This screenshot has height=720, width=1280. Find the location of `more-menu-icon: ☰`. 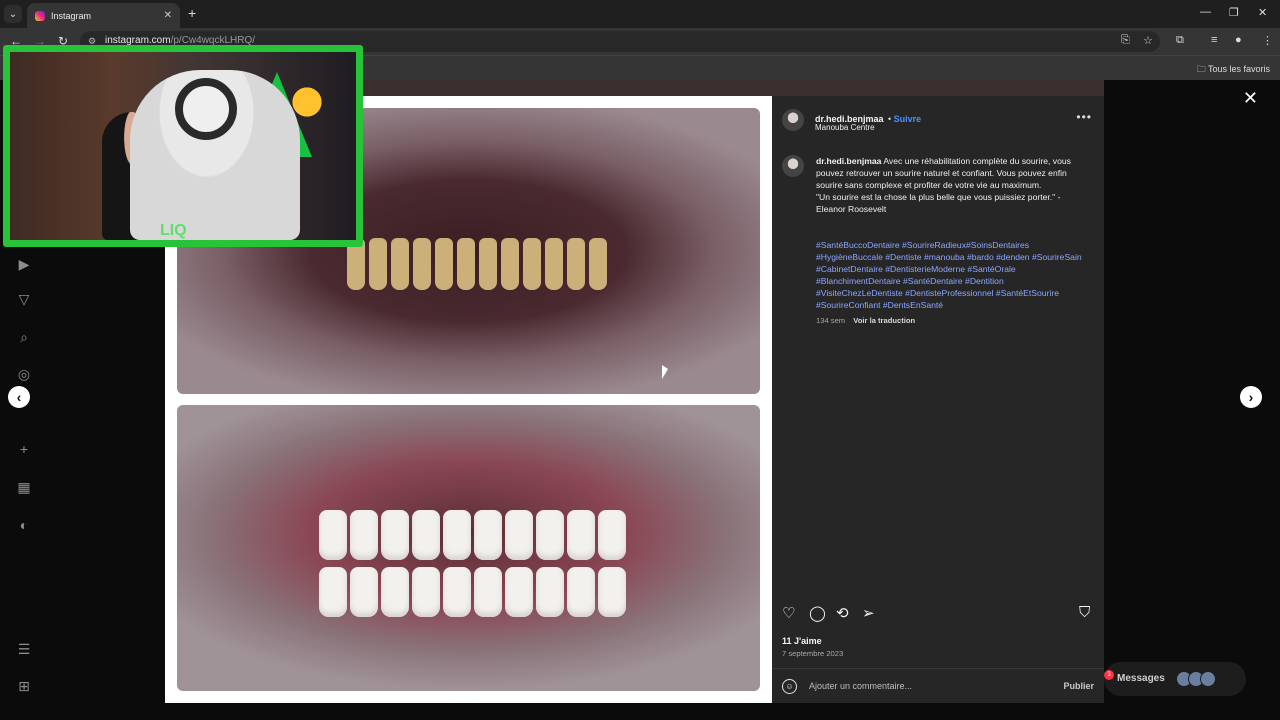

more-menu-icon: ☰ is located at coordinates (24, 649).